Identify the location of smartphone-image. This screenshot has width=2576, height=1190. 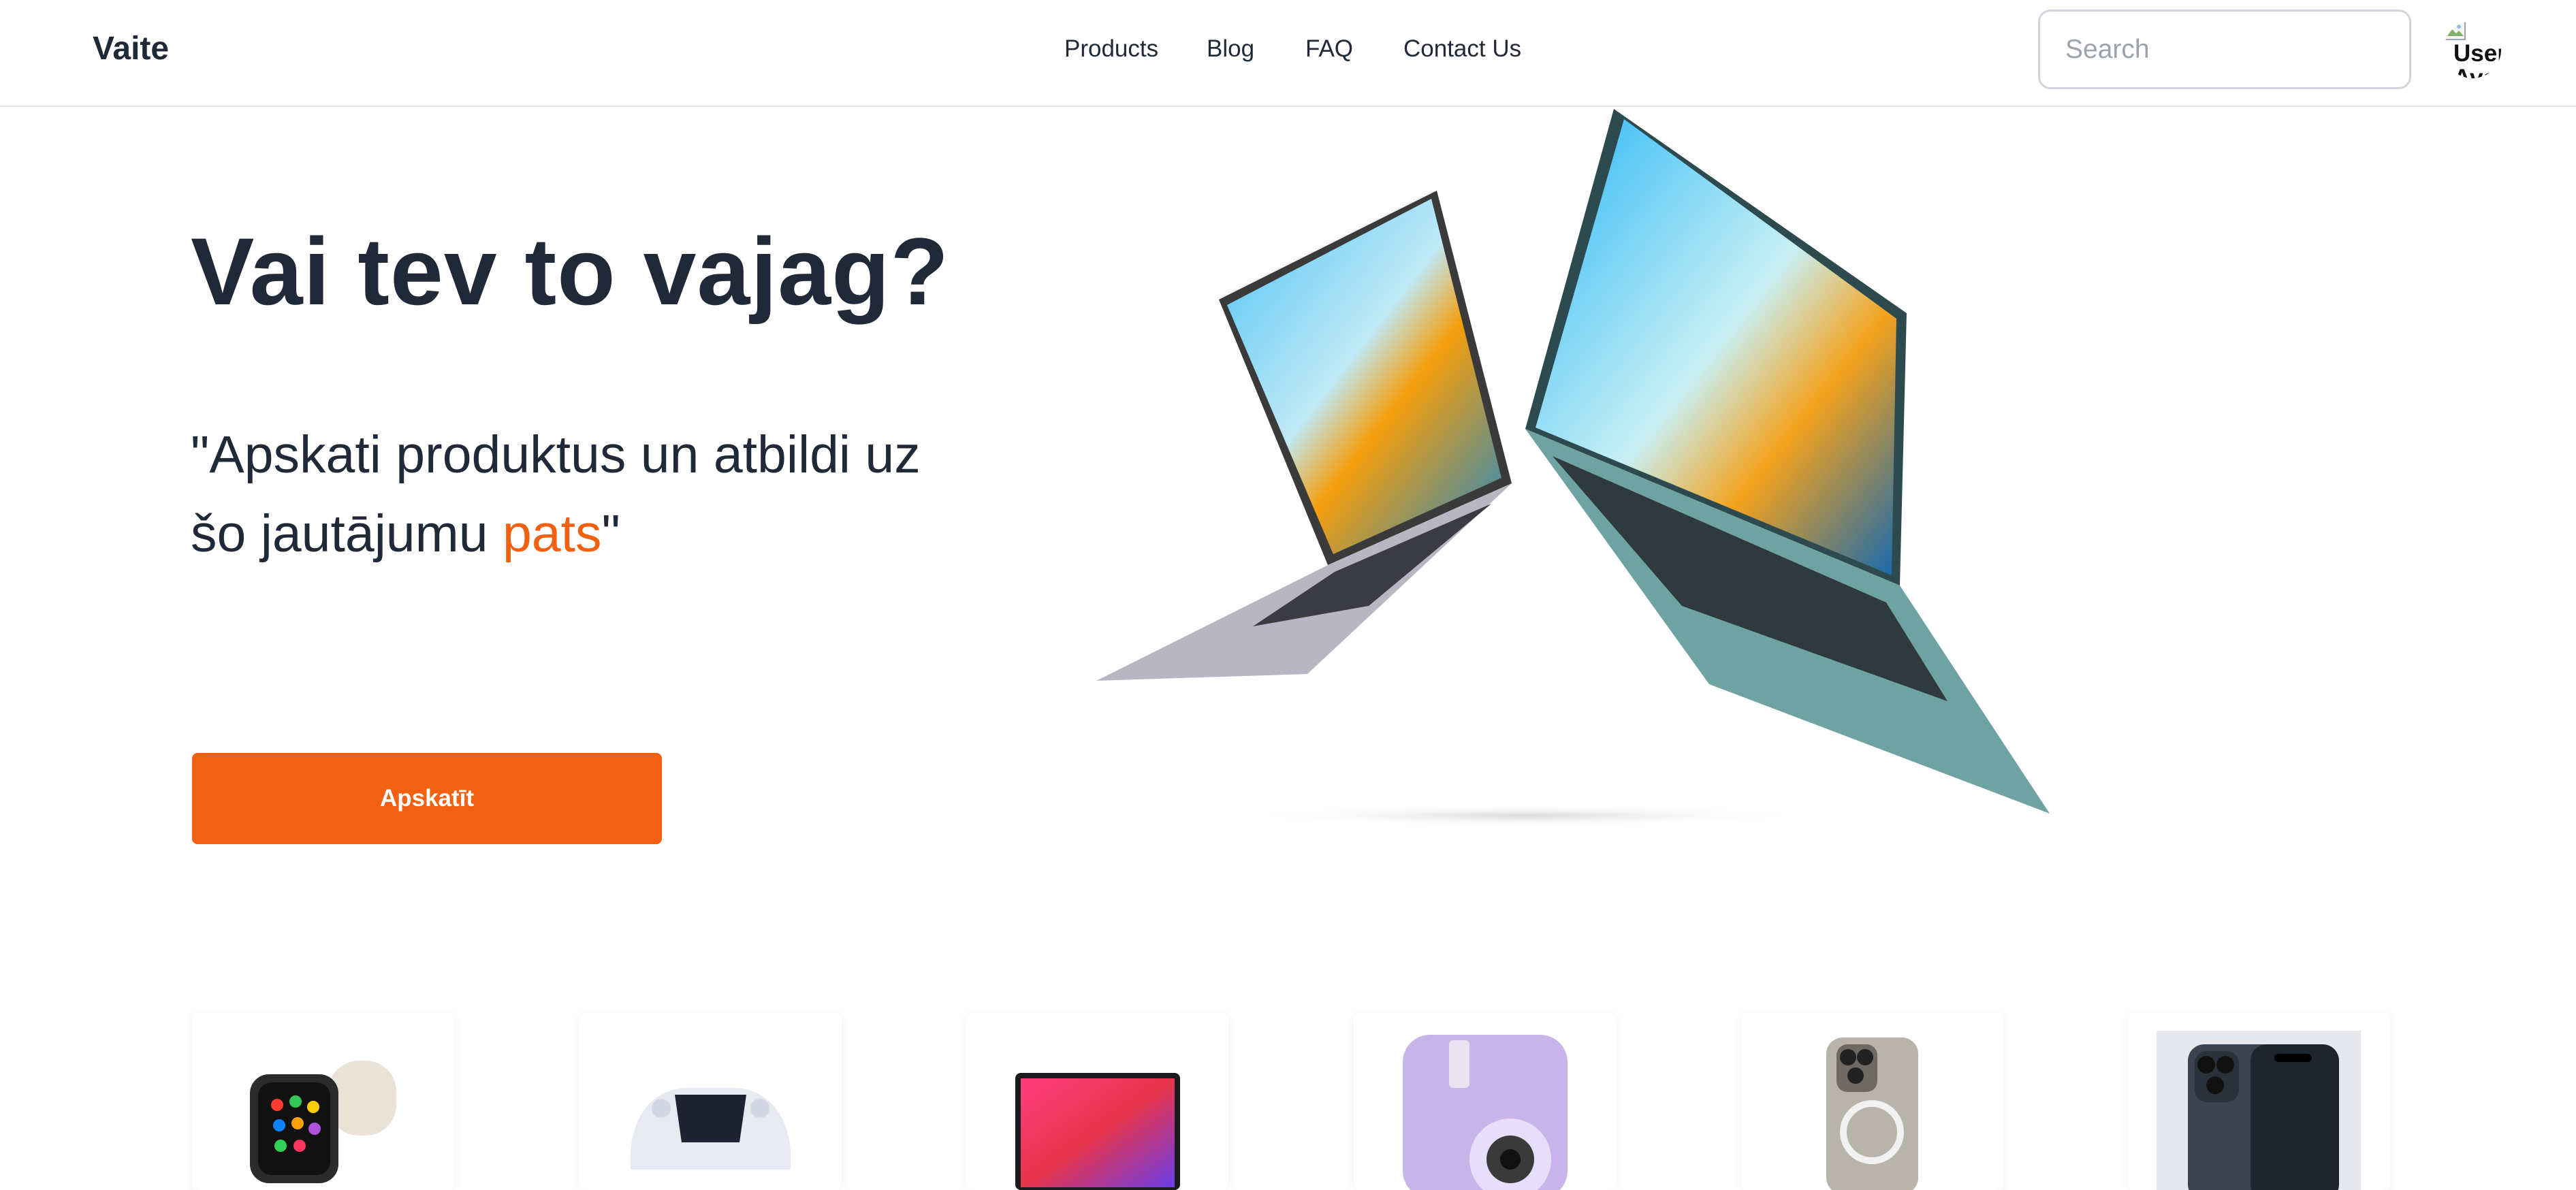
(2259, 1110).